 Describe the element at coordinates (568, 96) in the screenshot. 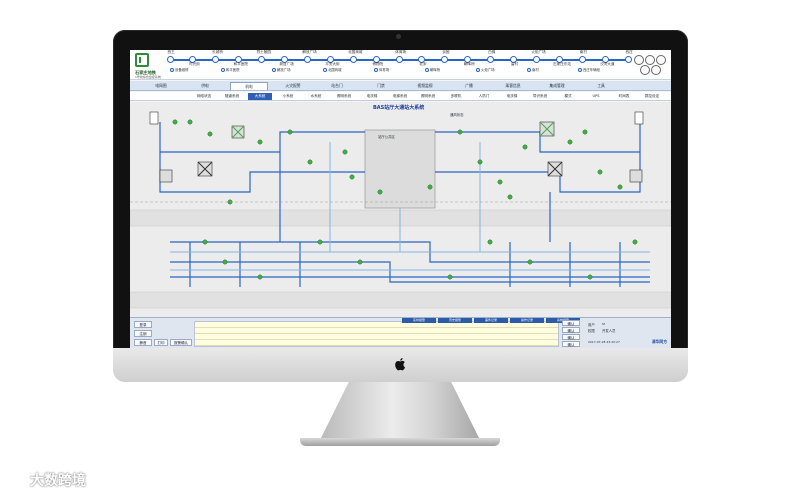

I see `subnav-tab: 模式` at that location.